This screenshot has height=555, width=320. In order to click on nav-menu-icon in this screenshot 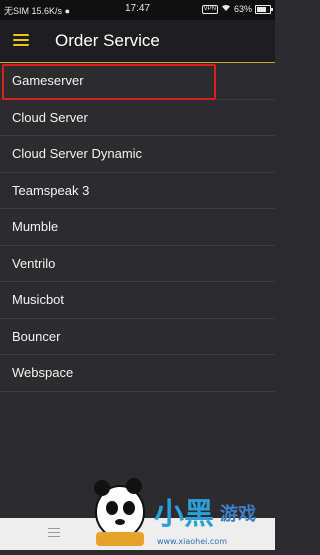, I will do `click(54, 534)`.